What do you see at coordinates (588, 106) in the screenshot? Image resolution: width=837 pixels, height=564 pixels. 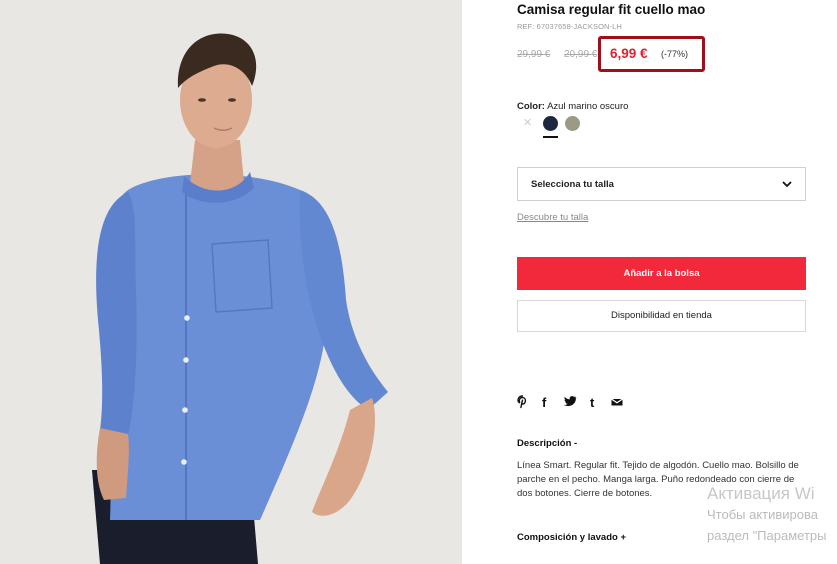 I see `color-value: Azul marino oscuro` at bounding box center [588, 106].